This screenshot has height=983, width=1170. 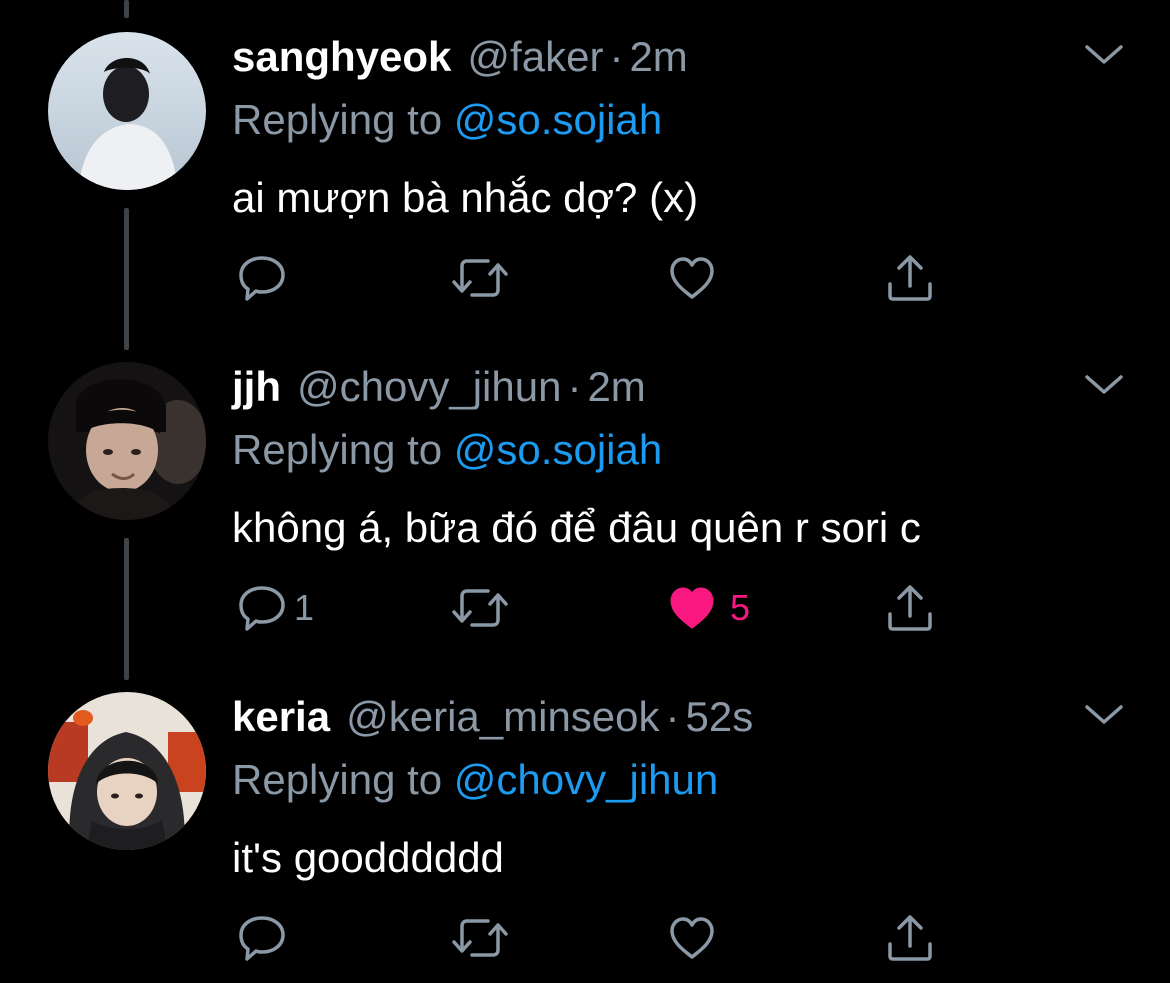 What do you see at coordinates (720, 717) in the screenshot?
I see `timestamp: 52s` at bounding box center [720, 717].